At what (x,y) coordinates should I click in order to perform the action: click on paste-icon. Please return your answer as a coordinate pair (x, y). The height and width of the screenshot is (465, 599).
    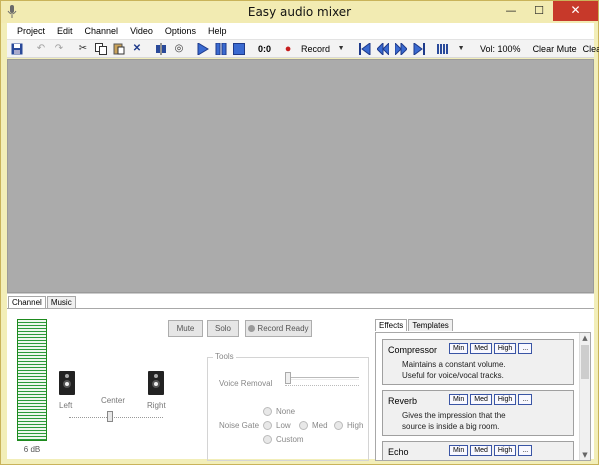
    Looking at the image, I should click on (119, 49).